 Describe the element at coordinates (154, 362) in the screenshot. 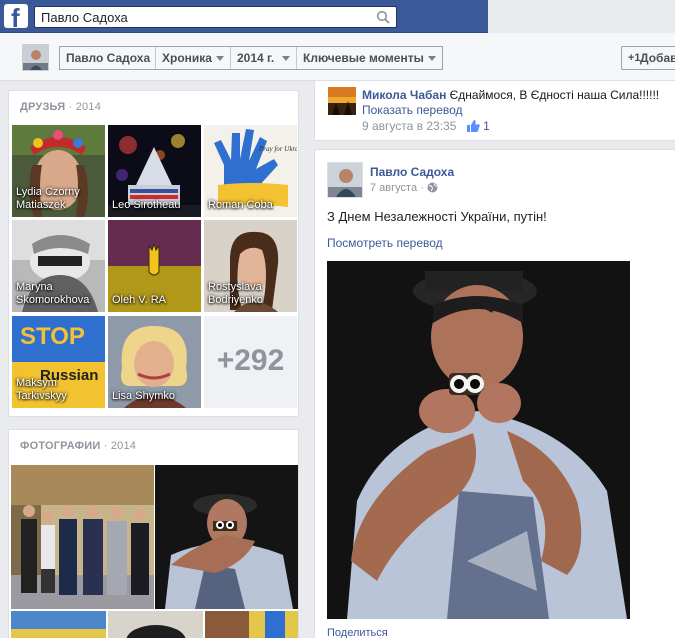

I see `friend-tile-8: Lisa Shymko` at that location.